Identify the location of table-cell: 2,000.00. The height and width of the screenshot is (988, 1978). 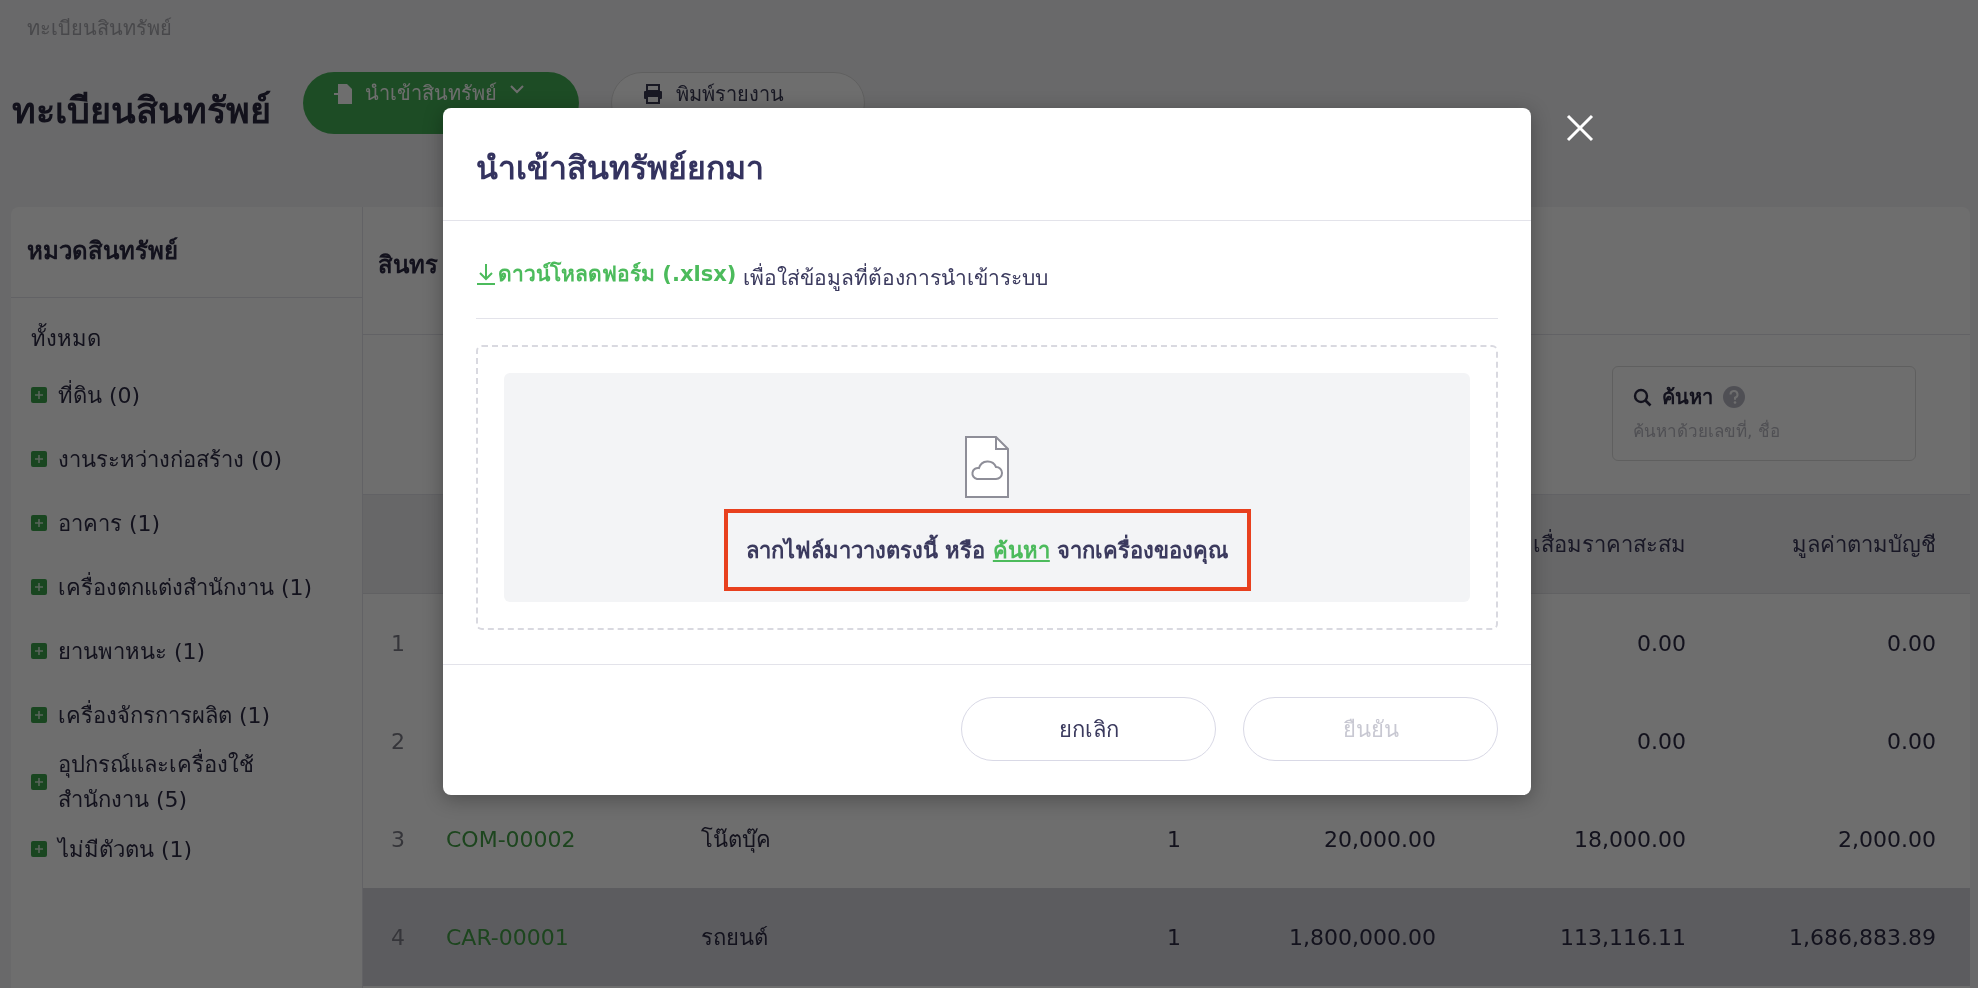
(1887, 839).